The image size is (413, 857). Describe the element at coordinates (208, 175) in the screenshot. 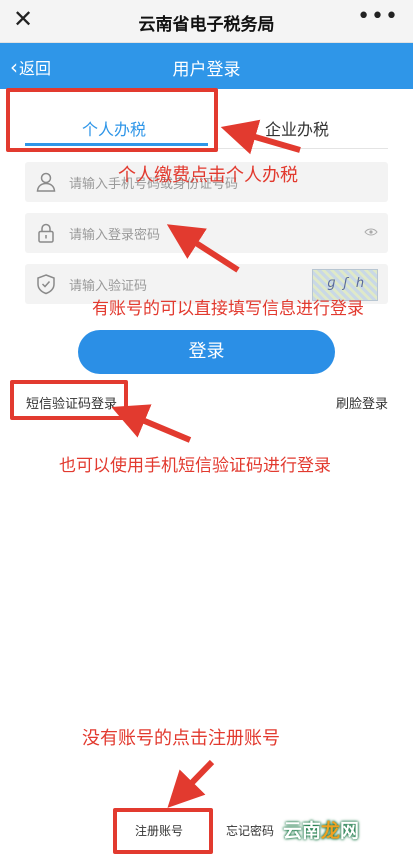

I see `annotation-personal: 个人缴费点击个人办税` at that location.